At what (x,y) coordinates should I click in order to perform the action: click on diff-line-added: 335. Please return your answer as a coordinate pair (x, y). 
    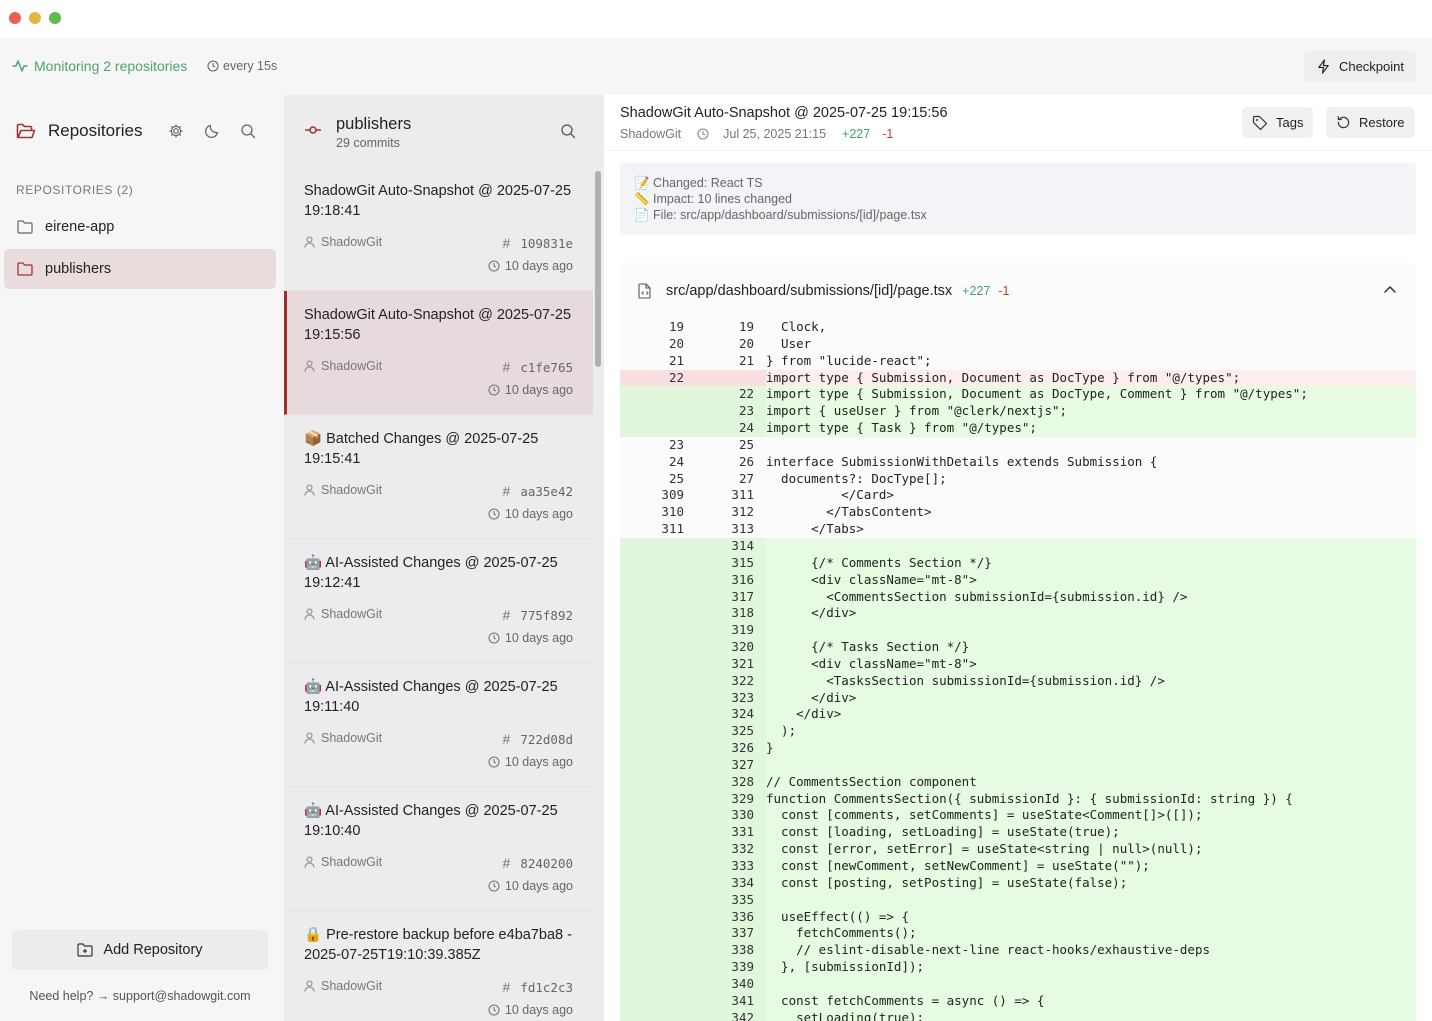
    Looking at the image, I should click on (1018, 900).